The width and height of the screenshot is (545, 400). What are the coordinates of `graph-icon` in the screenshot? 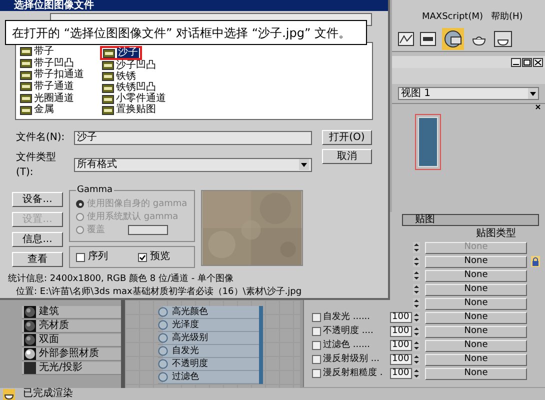 It's located at (406, 39).